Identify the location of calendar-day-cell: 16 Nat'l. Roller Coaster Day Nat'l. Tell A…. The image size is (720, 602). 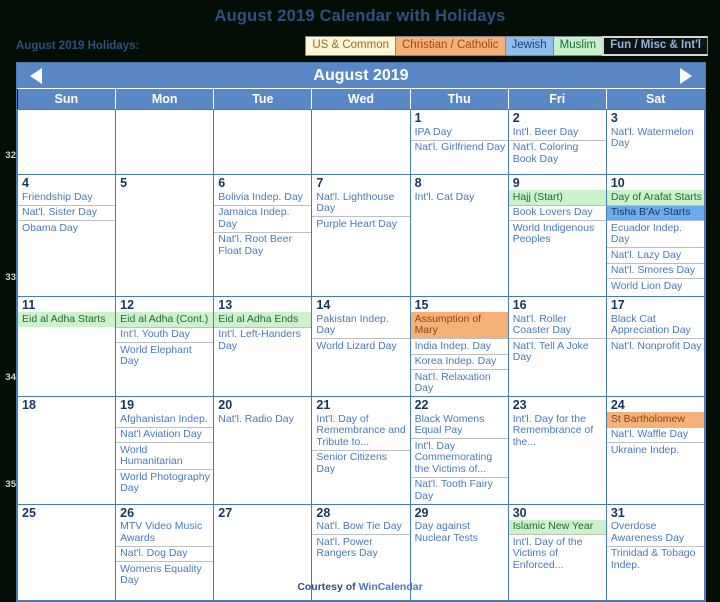
(557, 346).